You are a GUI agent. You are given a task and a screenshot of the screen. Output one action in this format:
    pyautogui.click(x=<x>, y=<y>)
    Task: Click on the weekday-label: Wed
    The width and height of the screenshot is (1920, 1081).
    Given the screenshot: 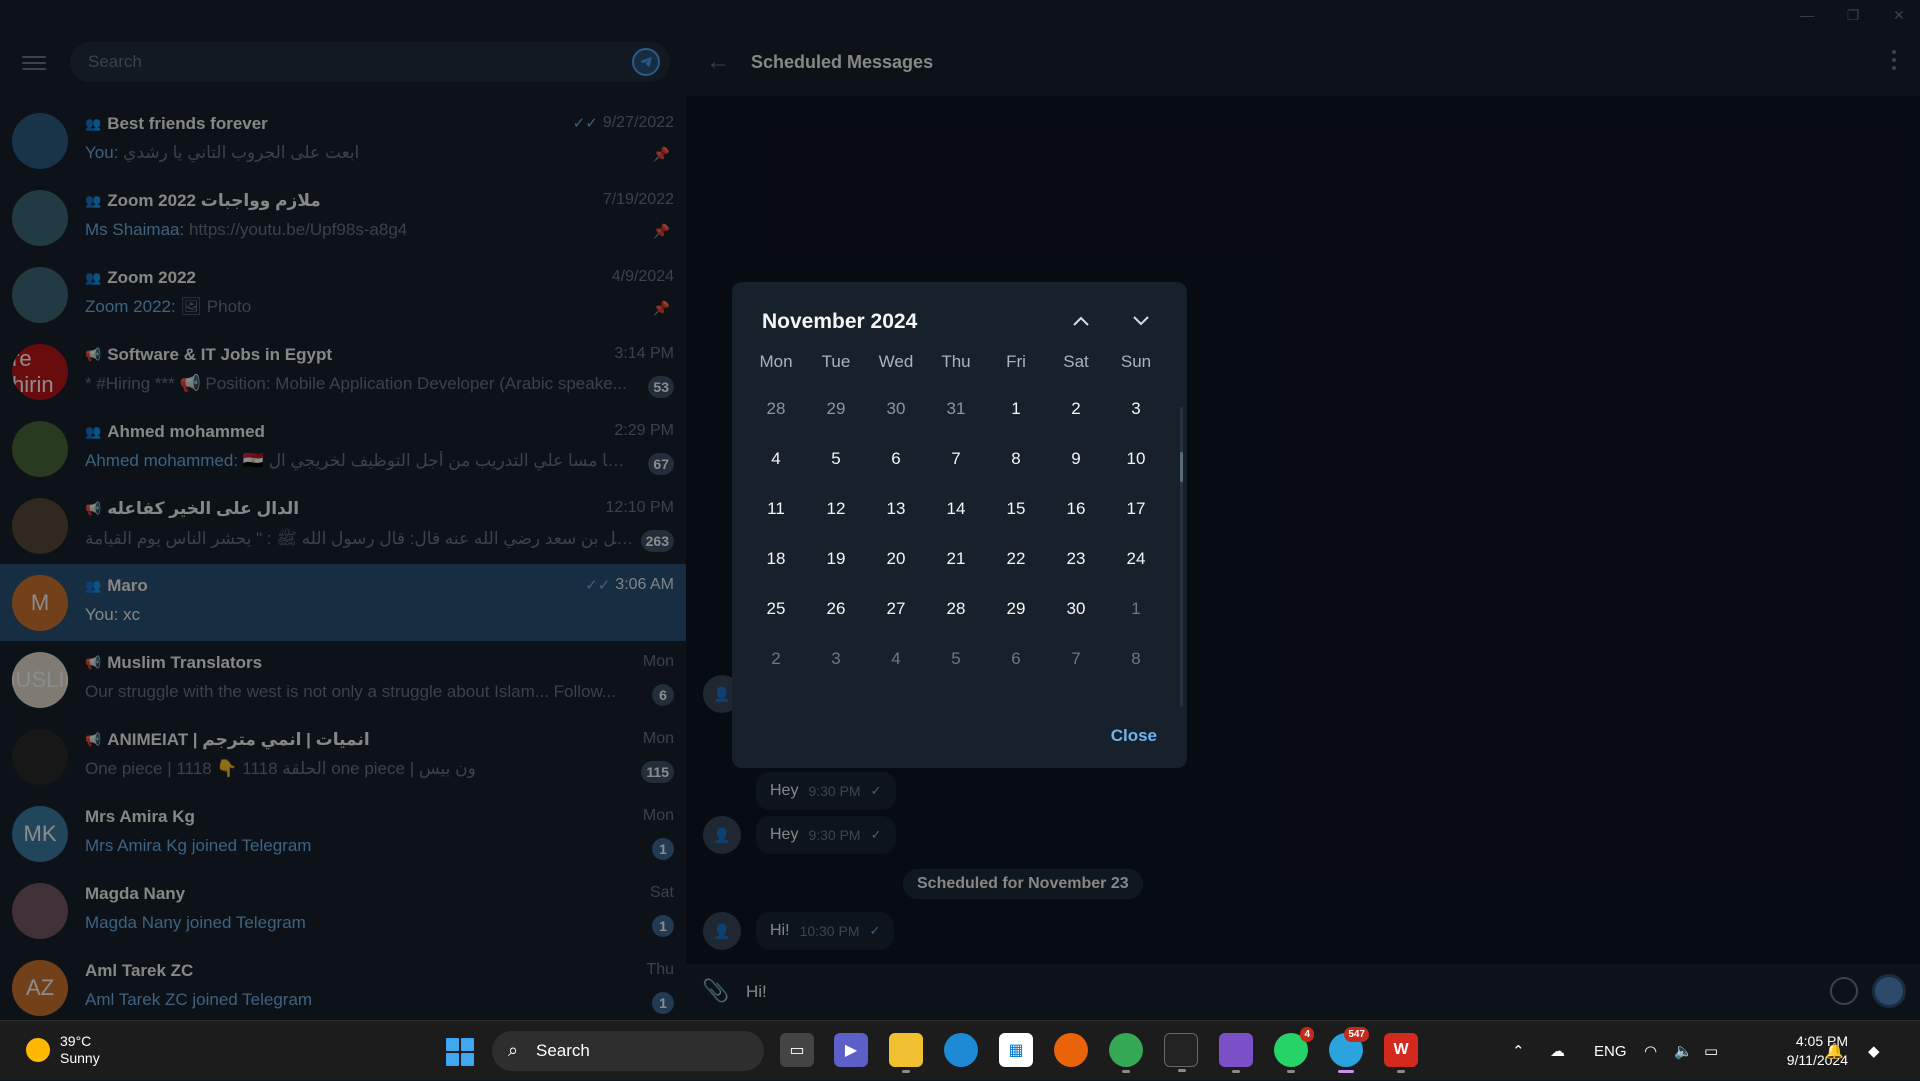 What is the action you would take?
    pyautogui.click(x=896, y=361)
    